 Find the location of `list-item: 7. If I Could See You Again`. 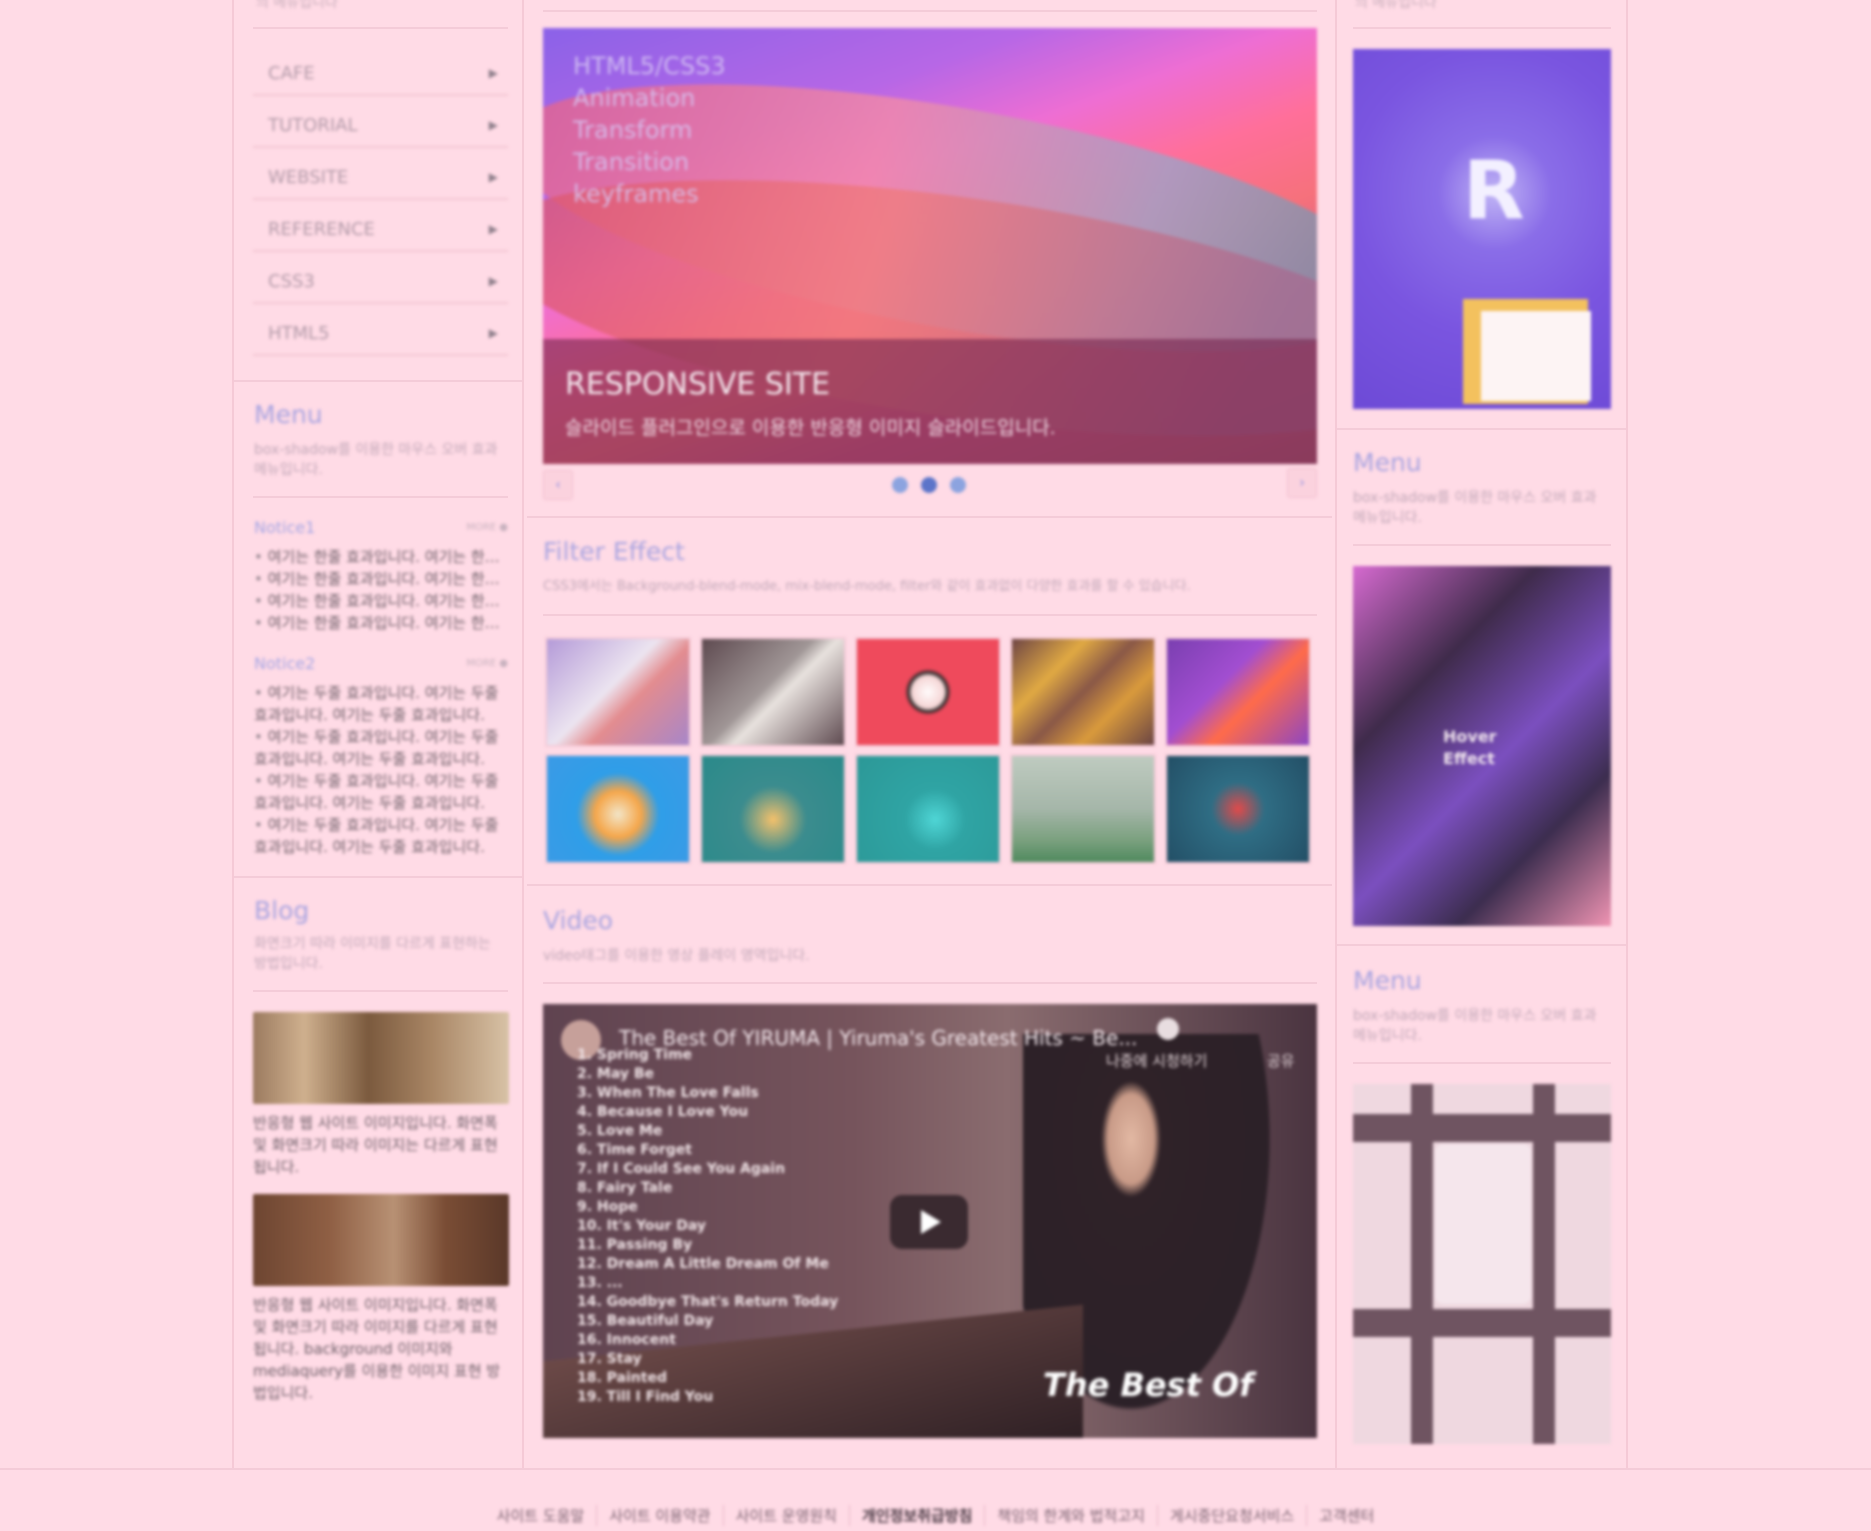

list-item: 7. If I Could See You Again is located at coordinates (681, 1169).